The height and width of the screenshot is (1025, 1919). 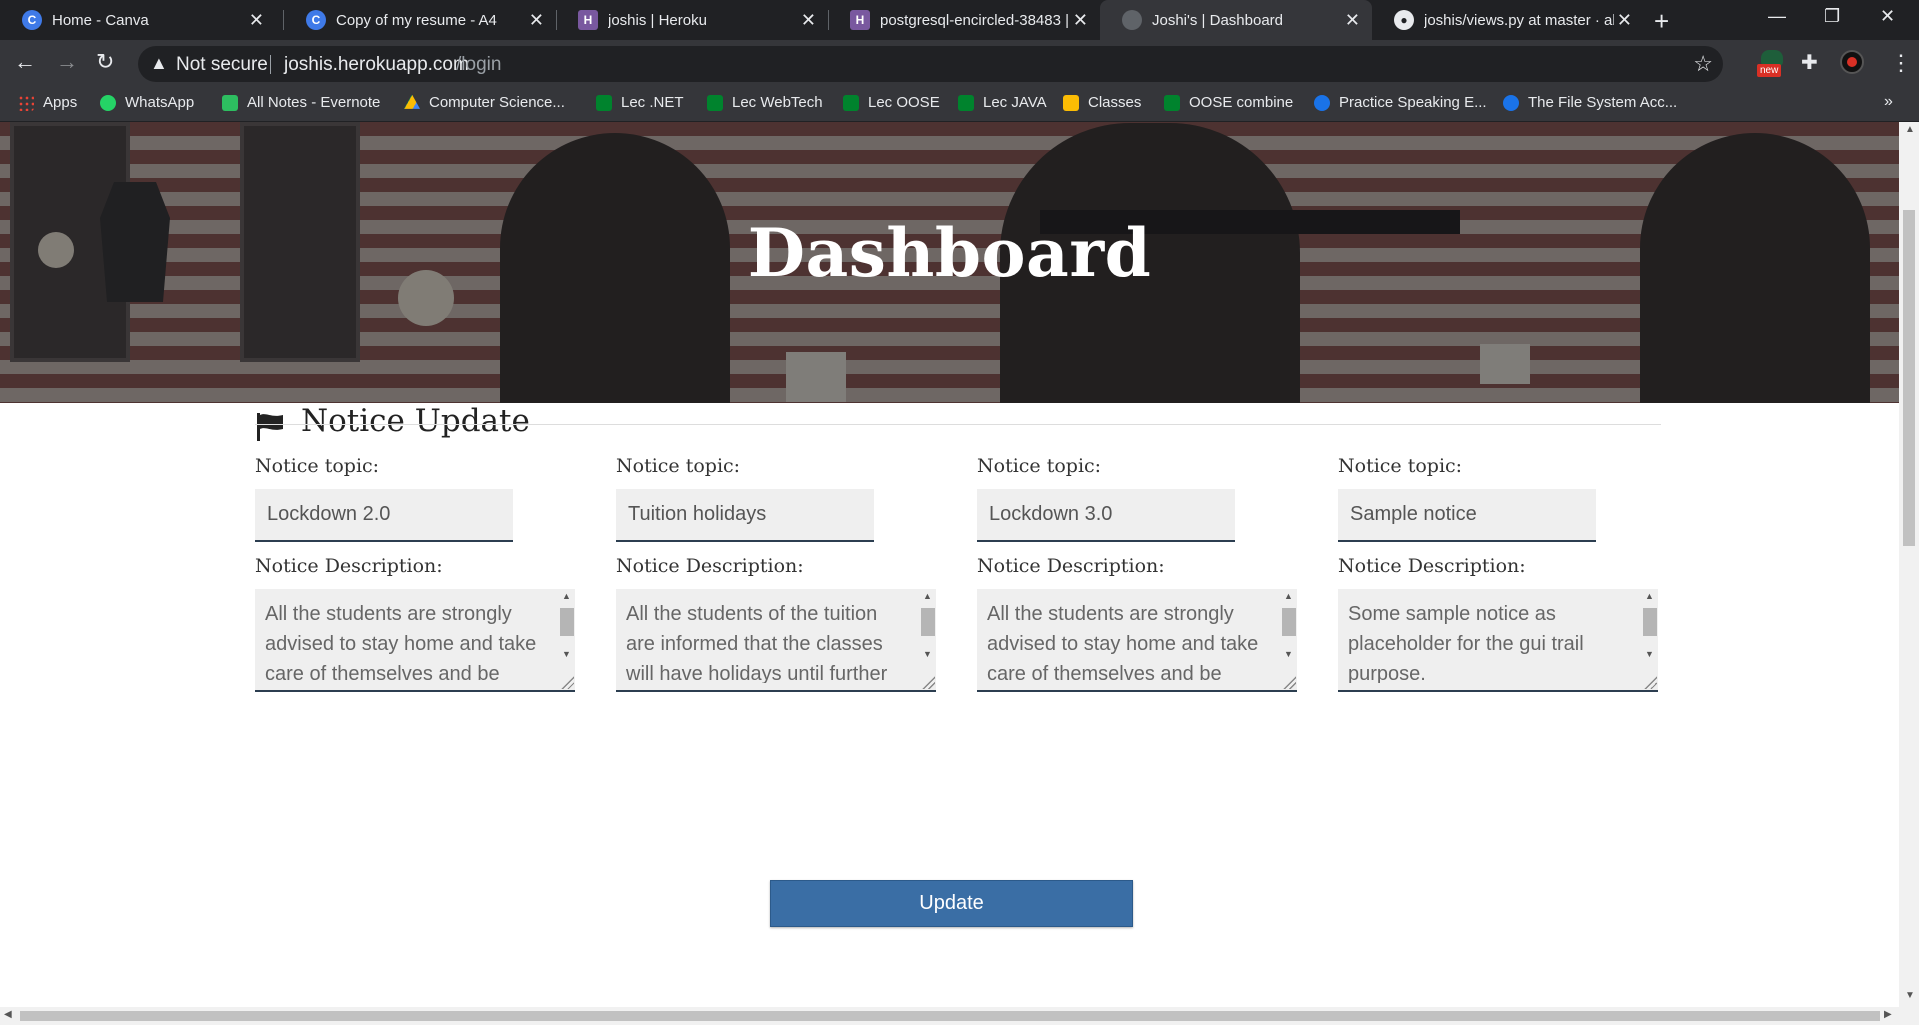 What do you see at coordinates (1015, 102) in the screenshot?
I see `bookmark-label: Lec JAVA` at bounding box center [1015, 102].